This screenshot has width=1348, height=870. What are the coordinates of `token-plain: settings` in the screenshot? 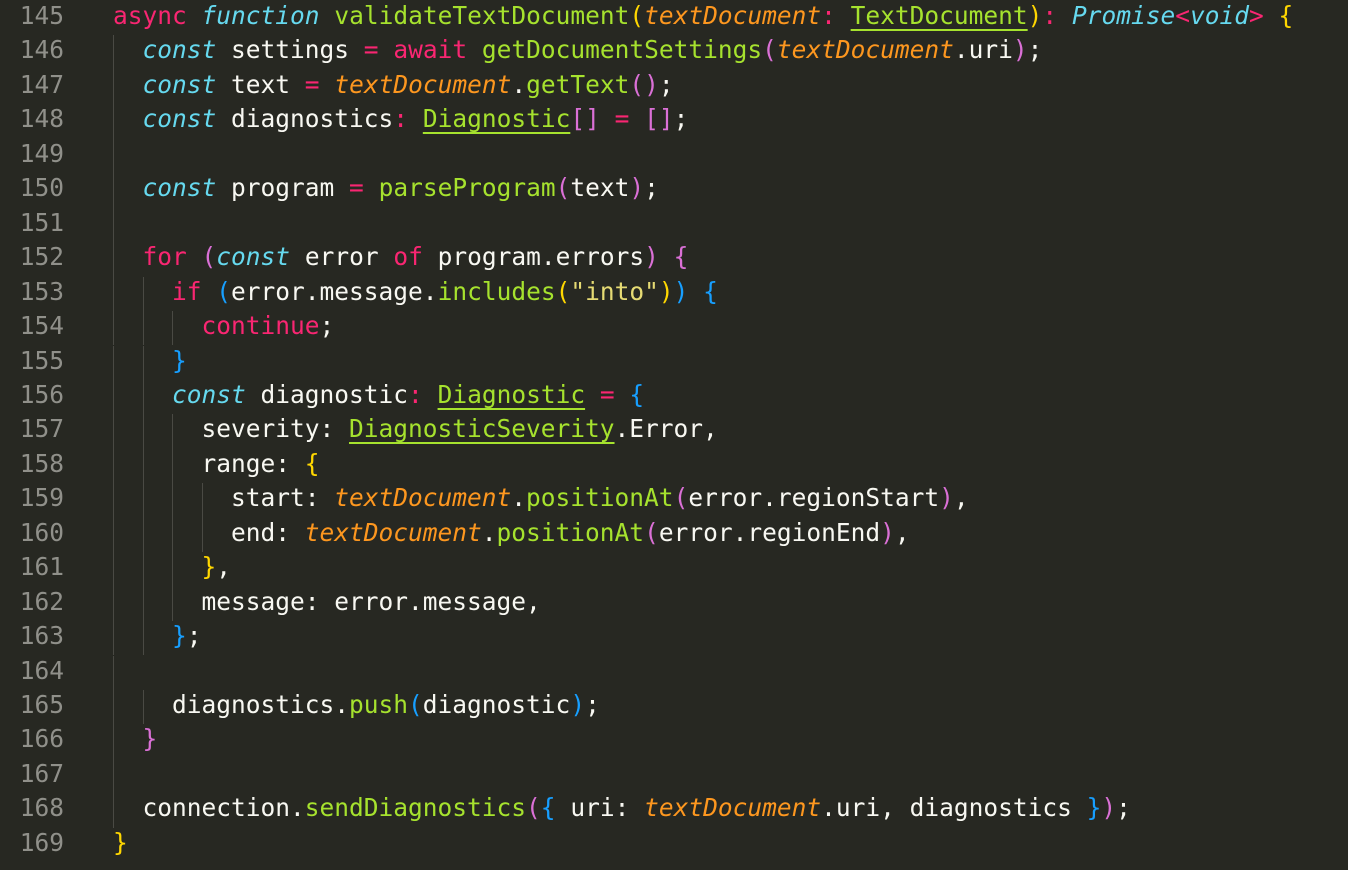 It's located at (290, 50).